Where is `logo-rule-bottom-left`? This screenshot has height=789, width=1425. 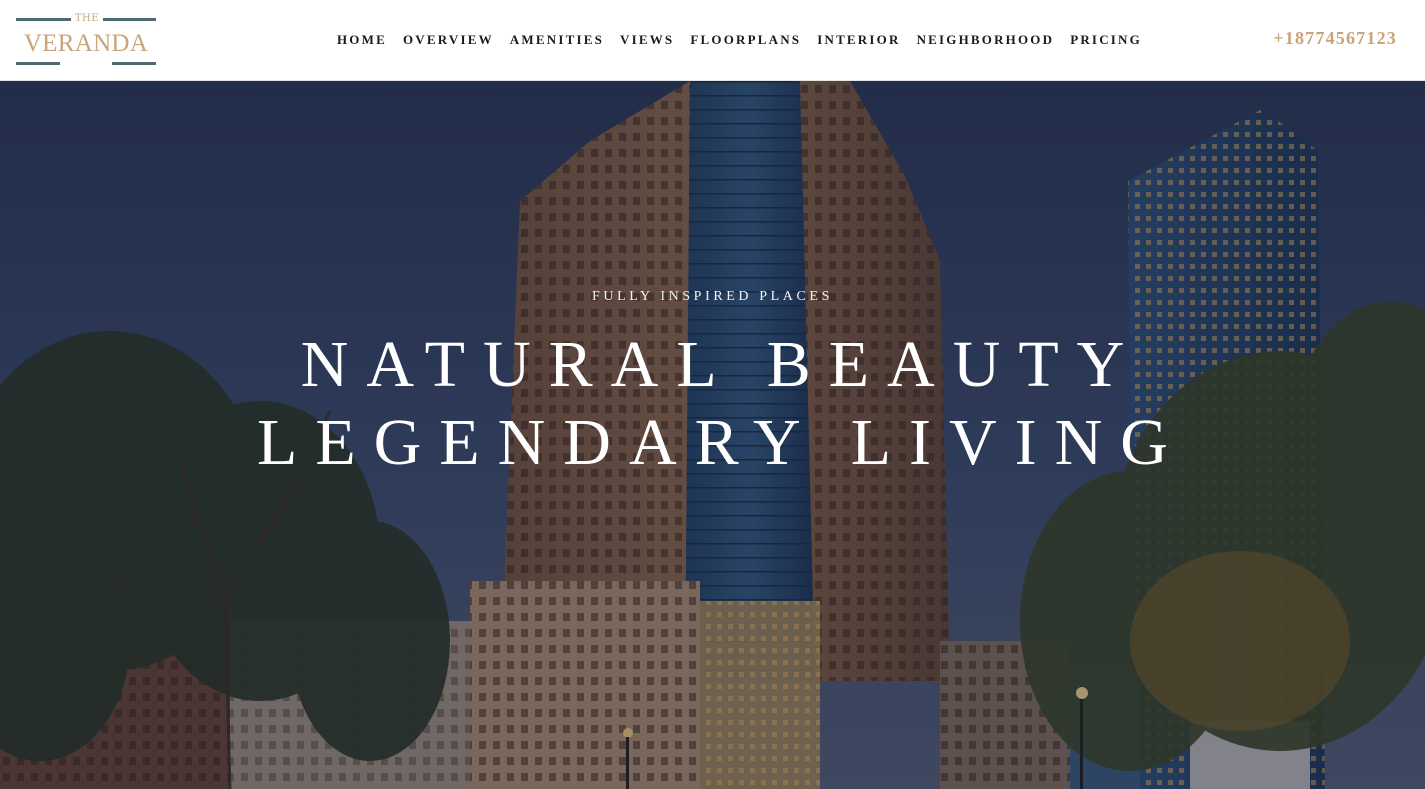
logo-rule-bottom-left is located at coordinates (38, 63).